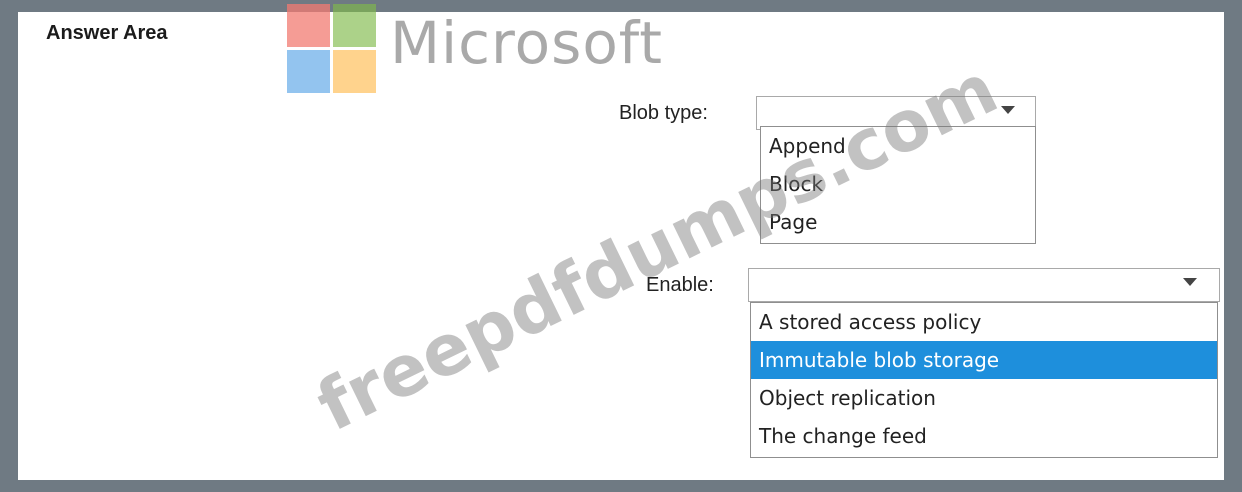  What do you see at coordinates (308, 71) in the screenshot?
I see `logo-blue-square` at bounding box center [308, 71].